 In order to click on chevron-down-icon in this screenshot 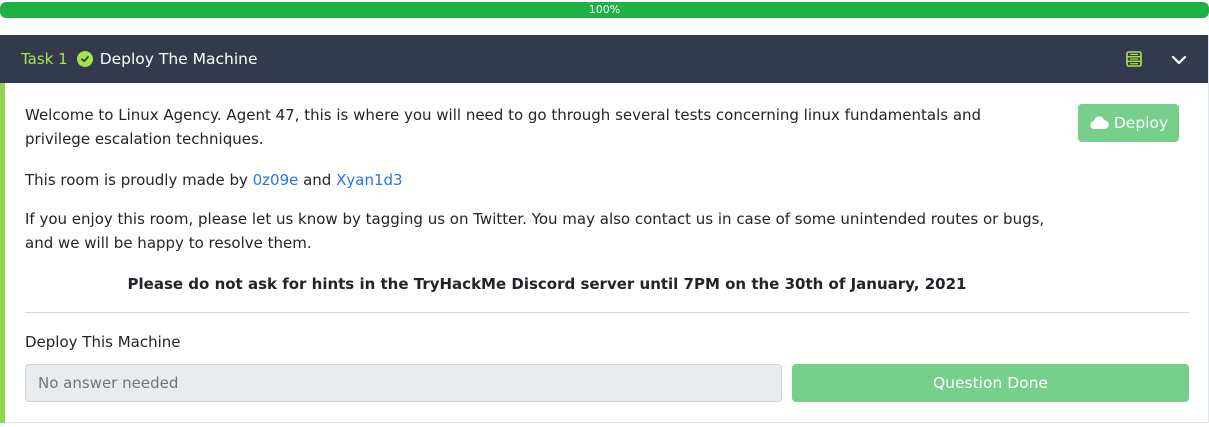, I will do `click(1179, 61)`.